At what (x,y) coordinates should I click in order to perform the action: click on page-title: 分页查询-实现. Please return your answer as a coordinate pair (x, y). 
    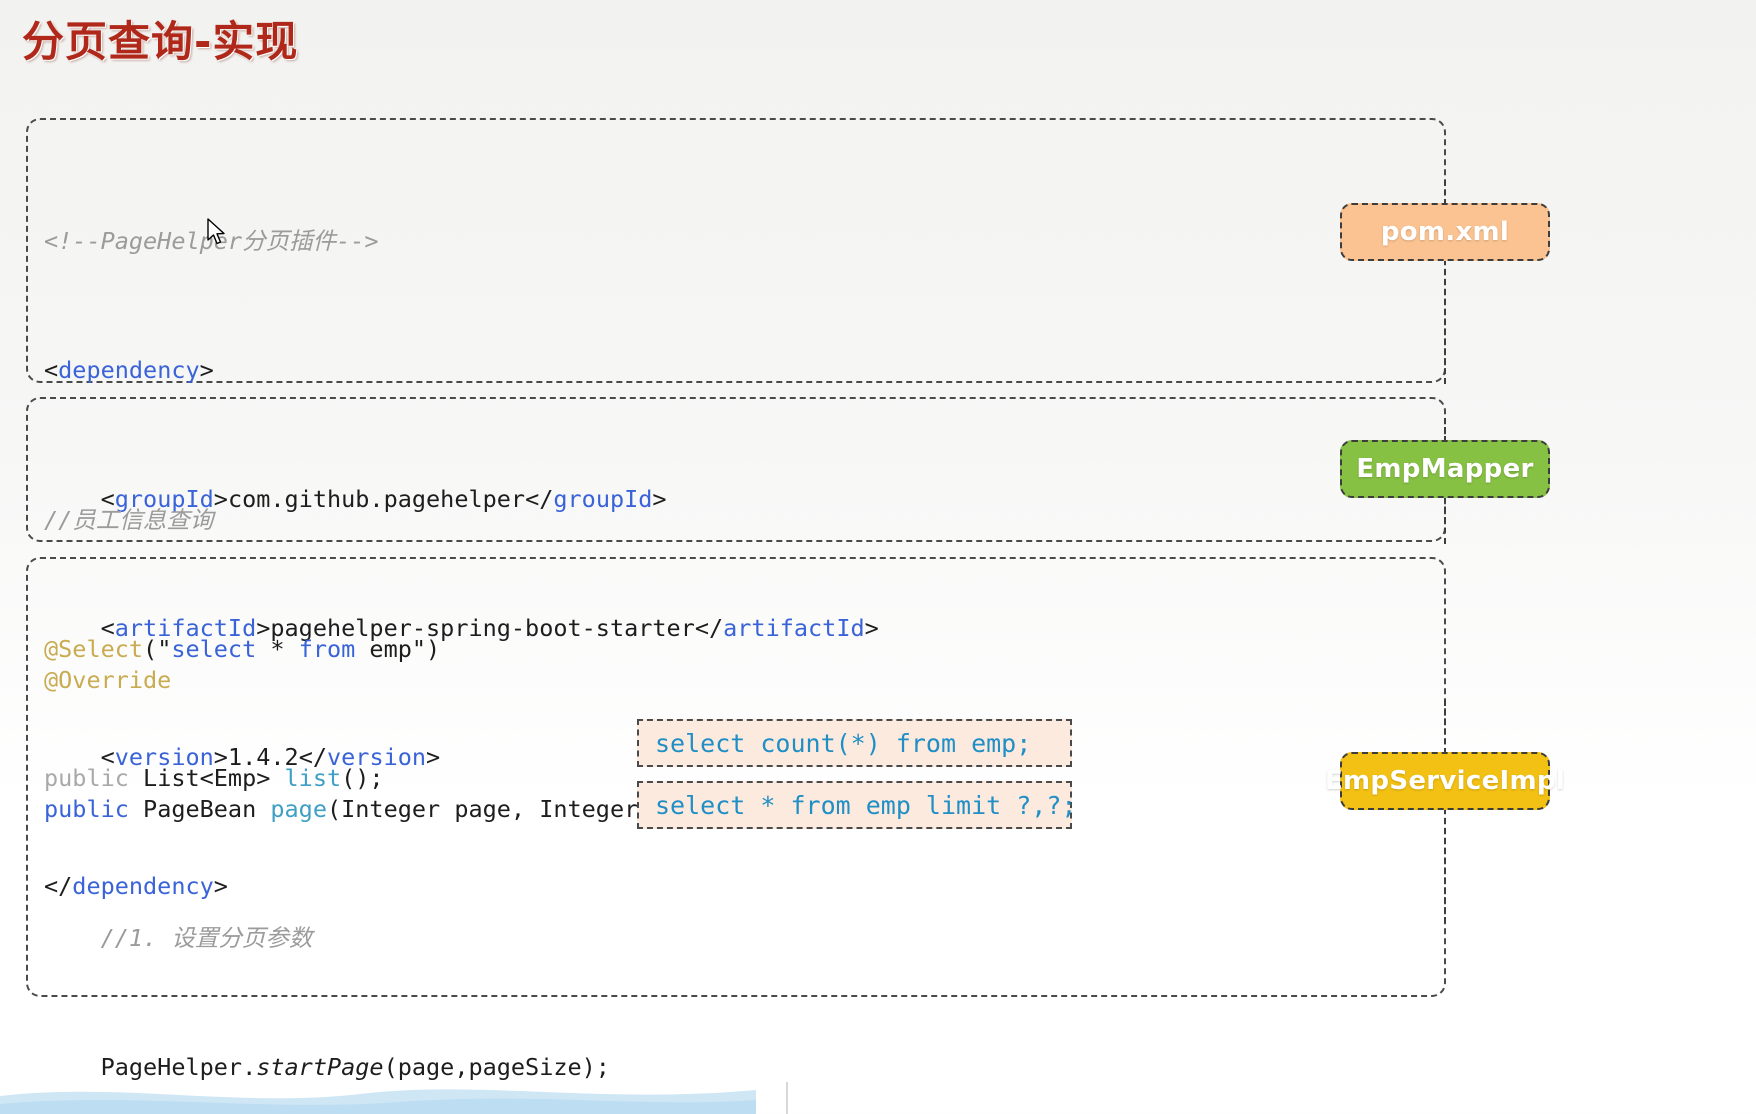
    Looking at the image, I should click on (160, 41).